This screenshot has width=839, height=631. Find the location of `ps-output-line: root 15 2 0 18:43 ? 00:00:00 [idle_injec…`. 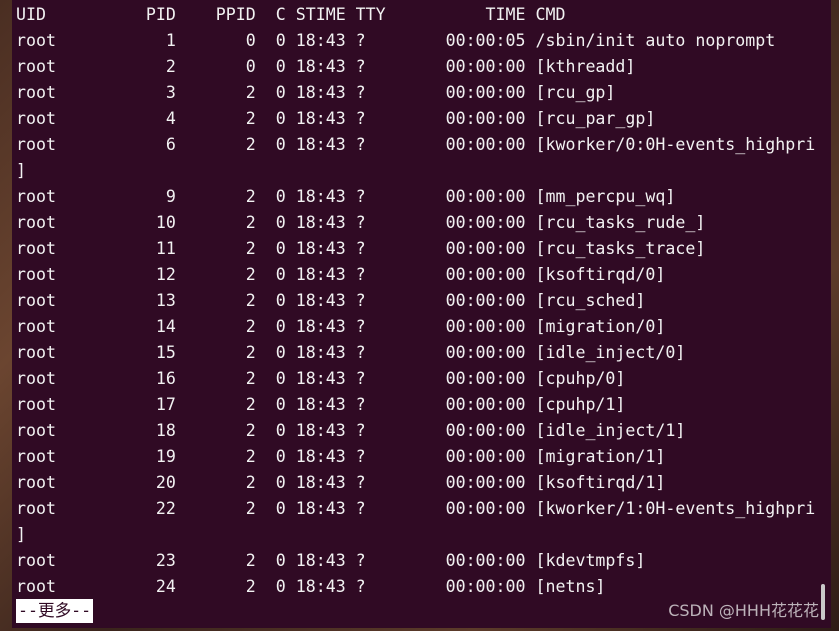

ps-output-line: root 15 2 0 18:43 ? 00:00:00 [idle_injec… is located at coordinates (351, 352).